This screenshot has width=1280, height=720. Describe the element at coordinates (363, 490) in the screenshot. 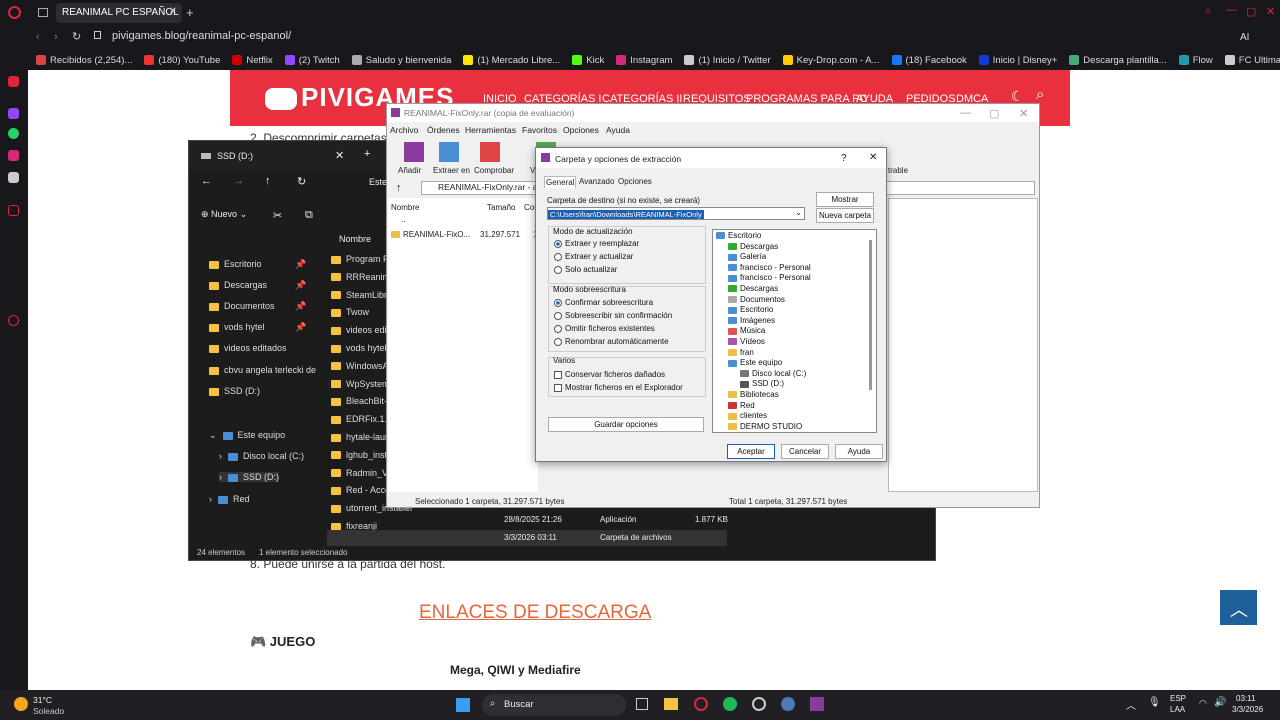

I see `file-row: Red - Acces` at that location.